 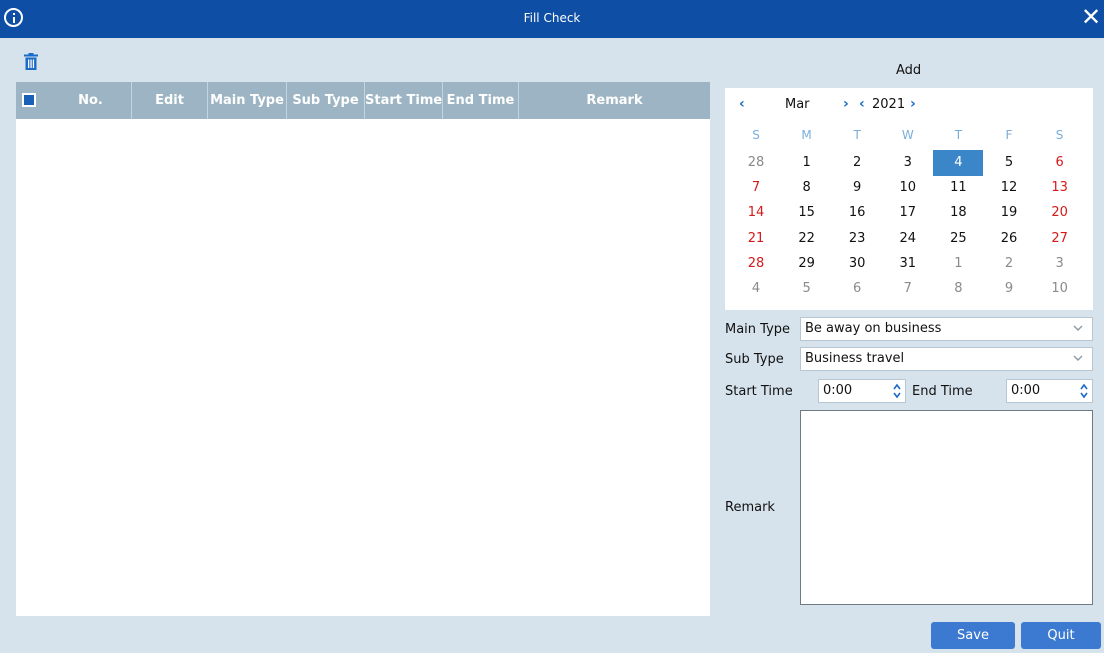 I want to click on calendar-day-label: 14, so click(x=756, y=213).